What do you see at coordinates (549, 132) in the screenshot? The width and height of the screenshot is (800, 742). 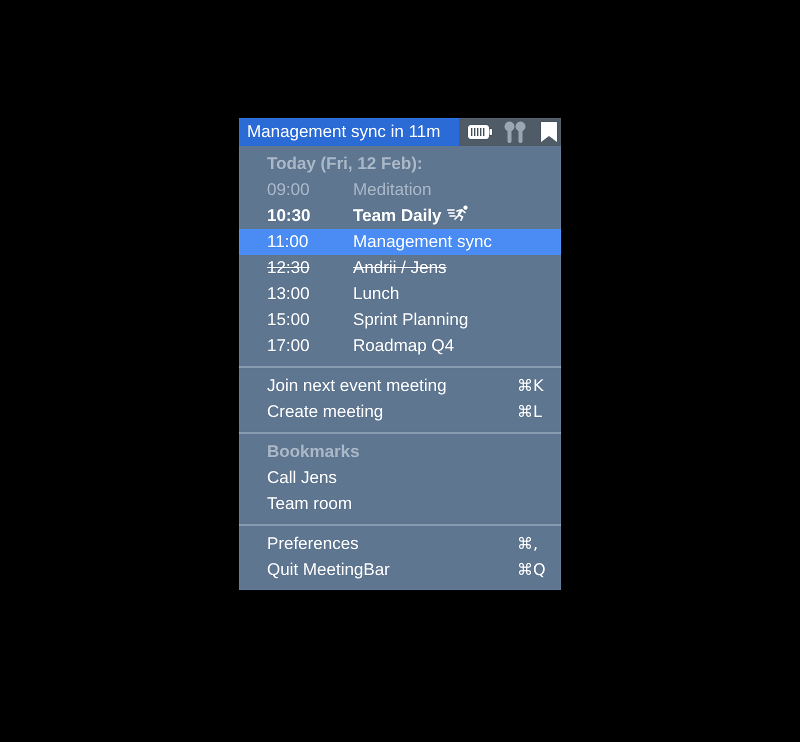 I see `bookmark-icon` at bounding box center [549, 132].